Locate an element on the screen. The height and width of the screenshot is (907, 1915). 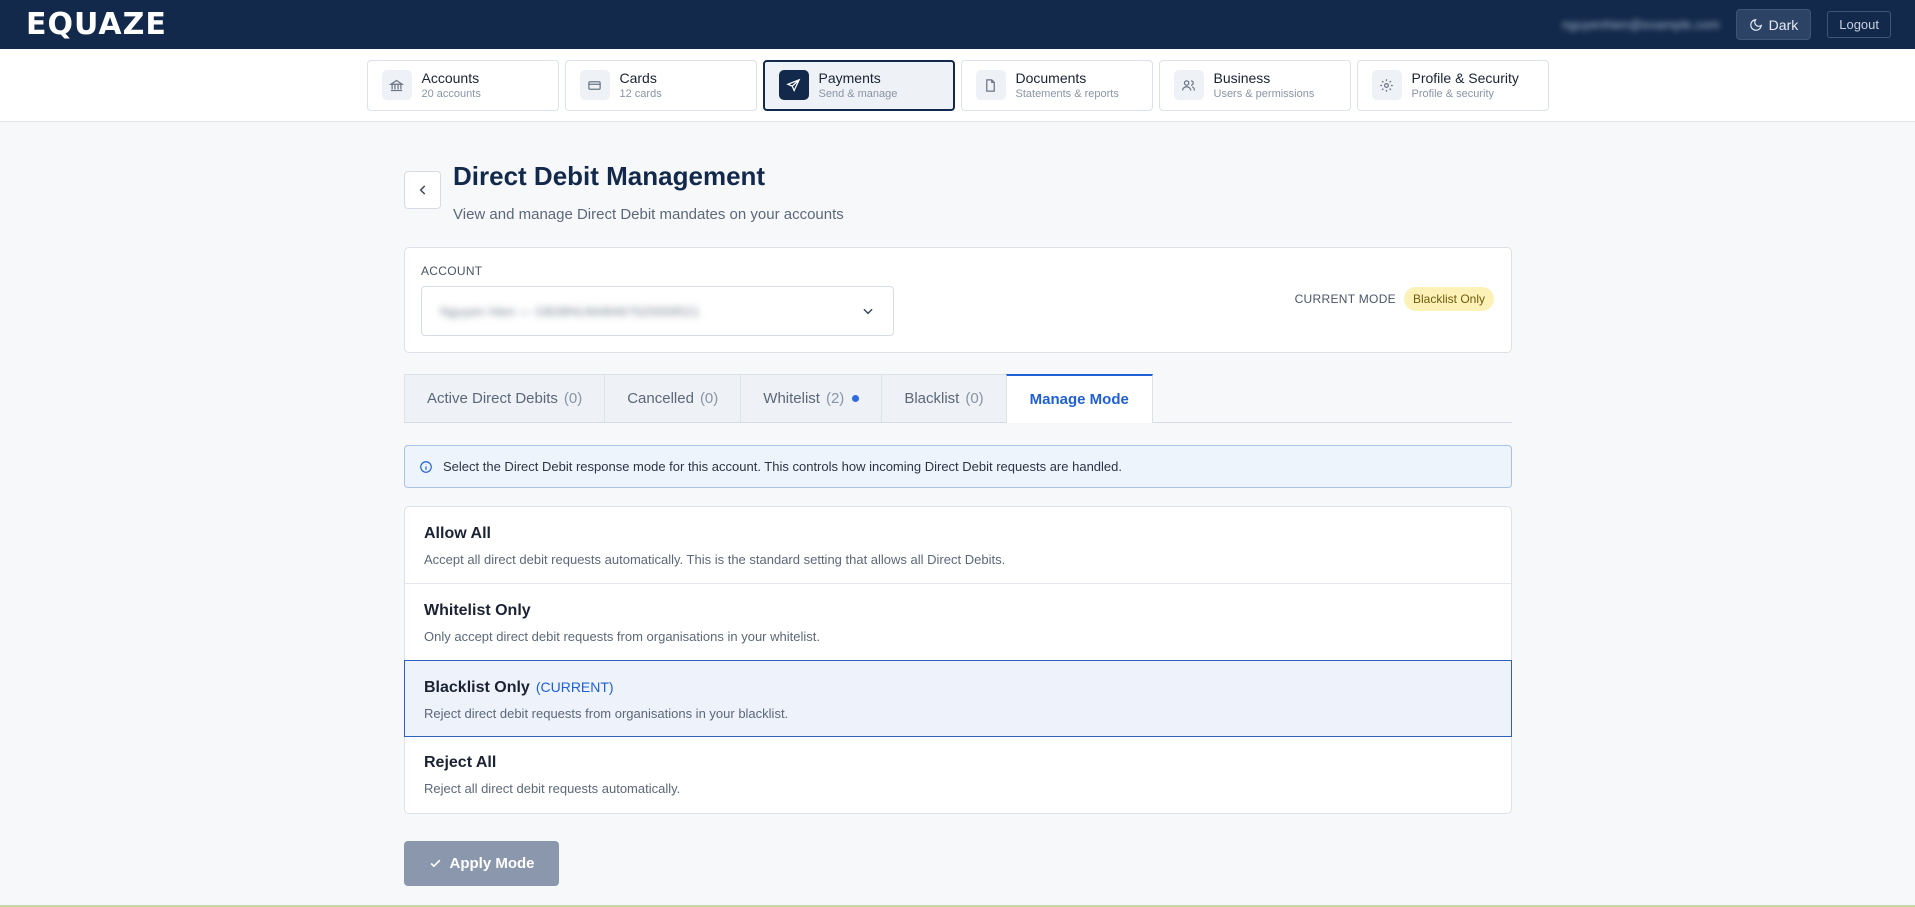
apply-mode-button: Apply Mode is located at coordinates (481, 863).